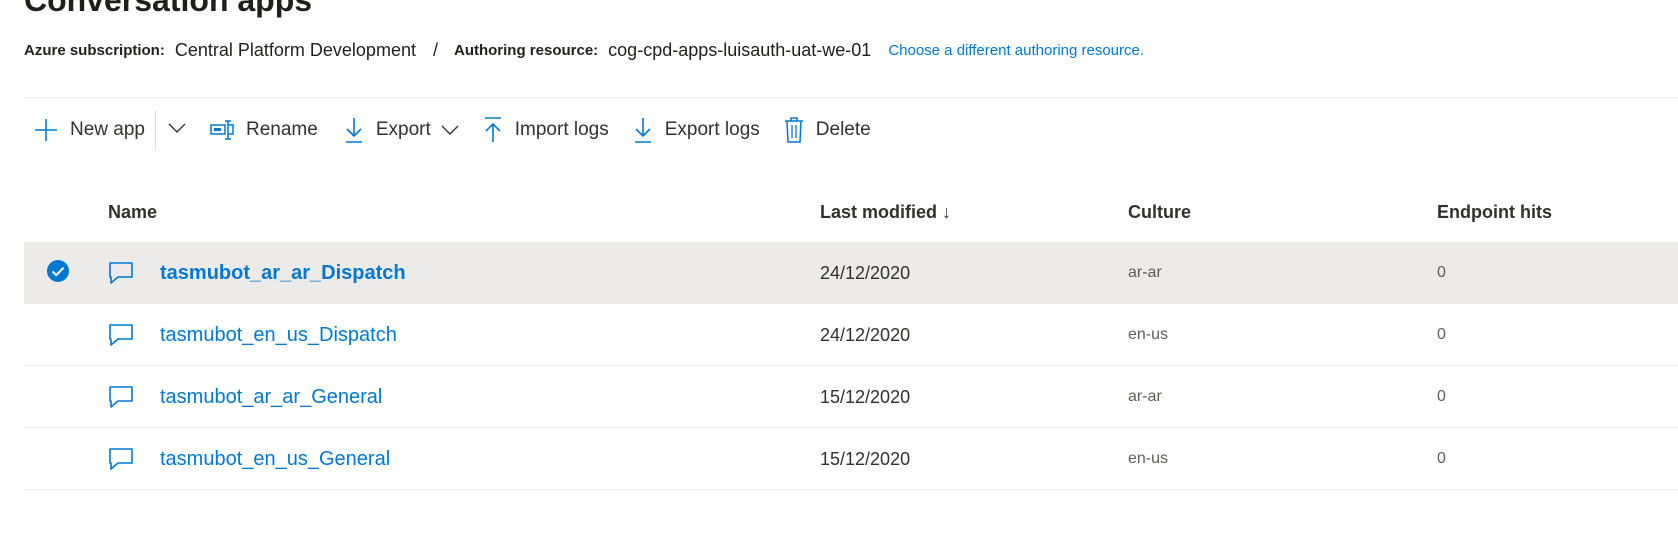 This screenshot has width=1678, height=544. What do you see at coordinates (46, 130) in the screenshot?
I see `plus-icon` at bounding box center [46, 130].